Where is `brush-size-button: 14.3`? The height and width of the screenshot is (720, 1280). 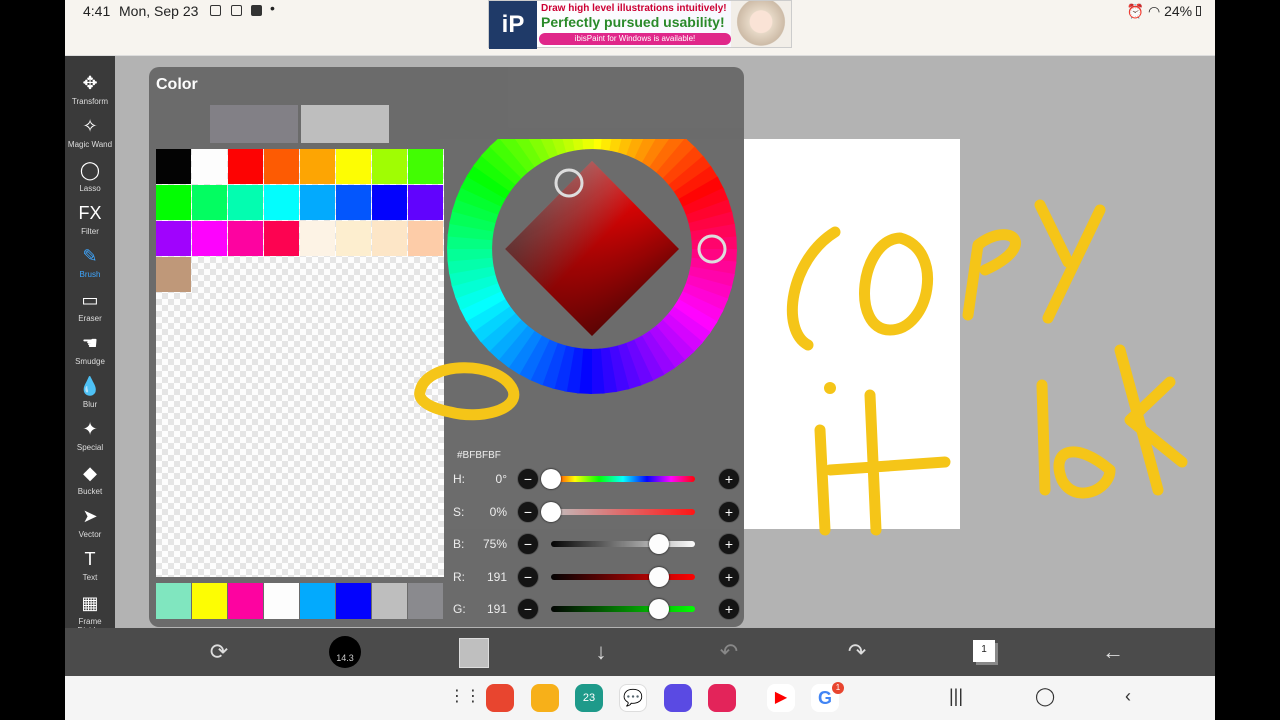 brush-size-button: 14.3 is located at coordinates (345, 652).